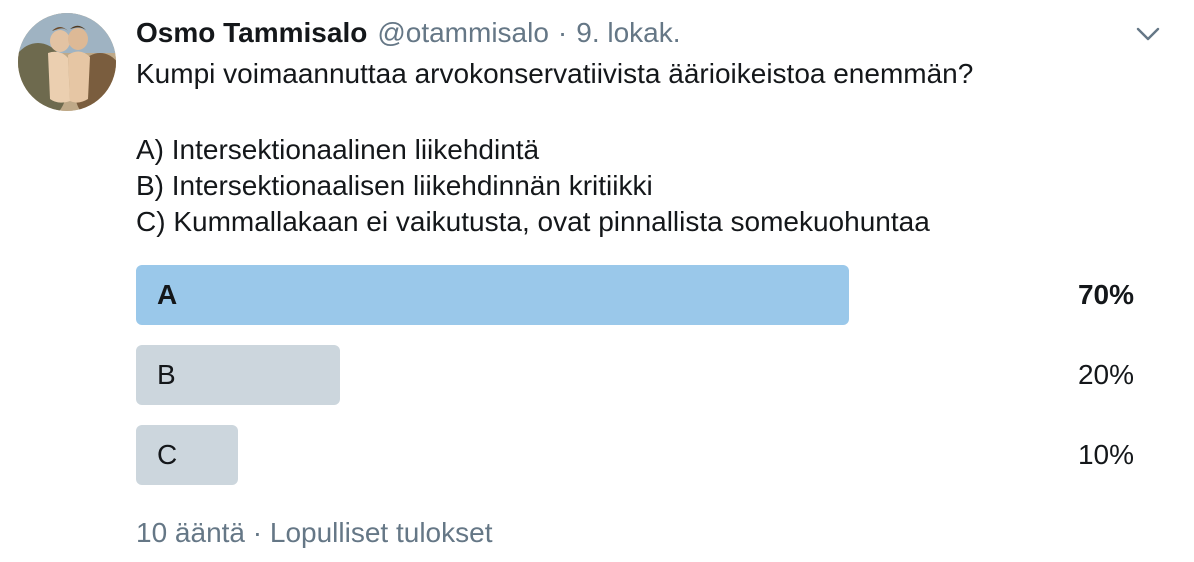 The height and width of the screenshot is (562, 1194). Describe the element at coordinates (636, 455) in the screenshot. I see `poll-option-c: C 10%` at that location.